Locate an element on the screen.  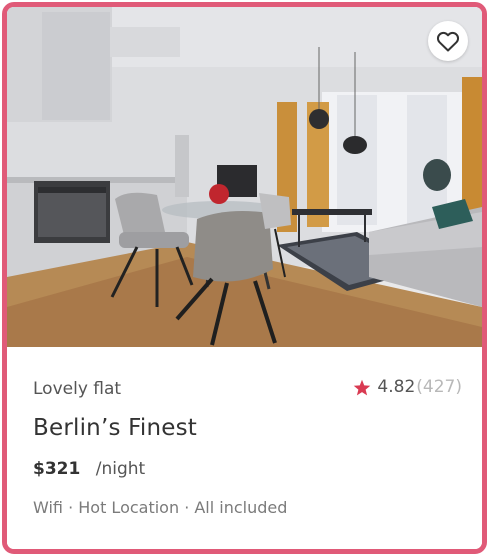
listing-amenities: Wifi · Hot Location · All included is located at coordinates (160, 507).